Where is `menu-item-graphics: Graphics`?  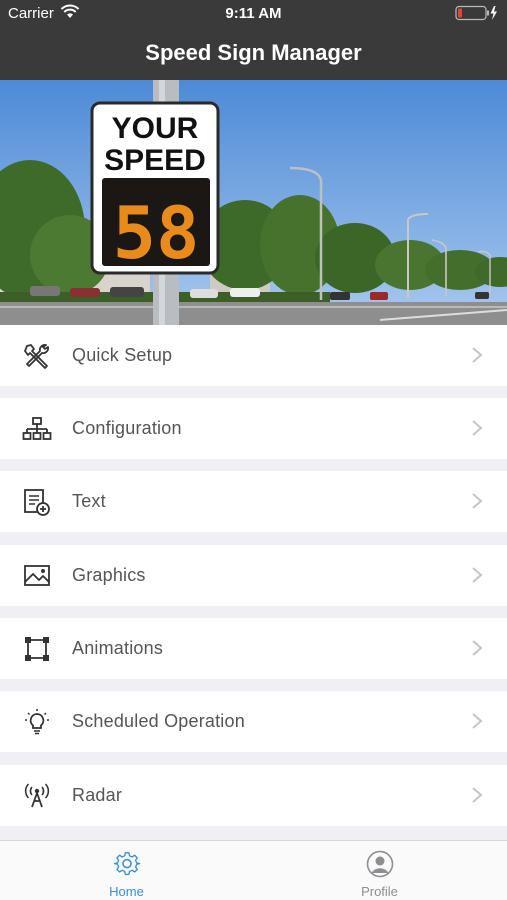 menu-item-graphics: Graphics is located at coordinates (253, 575).